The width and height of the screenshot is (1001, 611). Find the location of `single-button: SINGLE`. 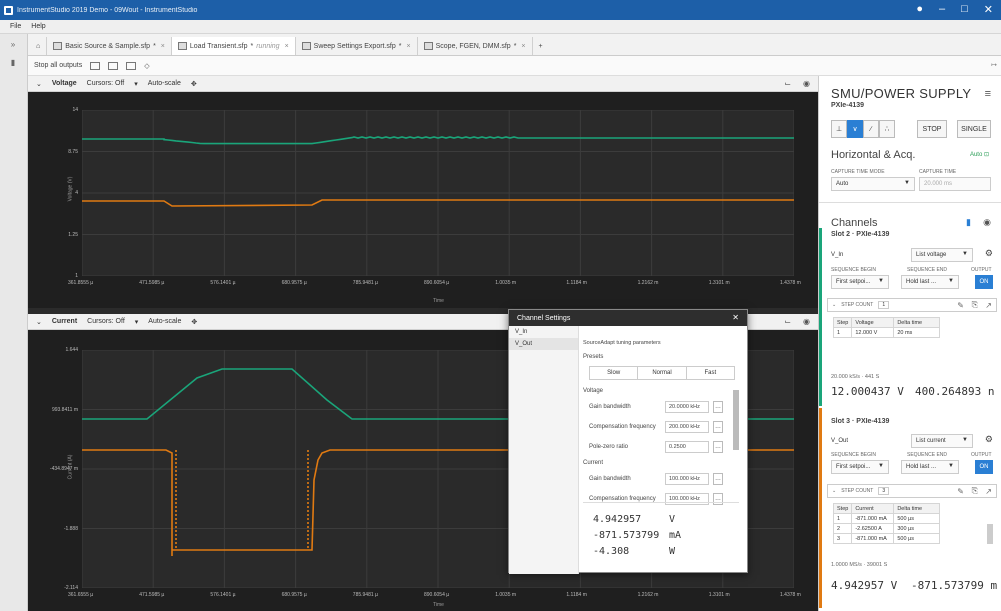

single-button: SINGLE is located at coordinates (974, 129).